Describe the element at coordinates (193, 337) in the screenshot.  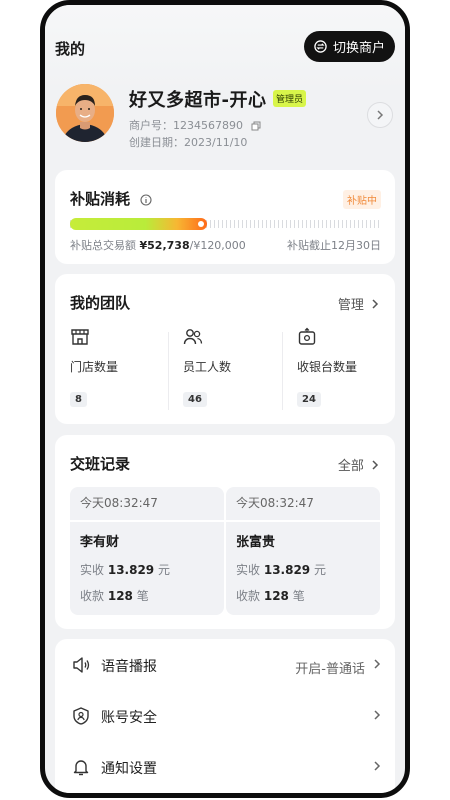
I see `users-icon` at that location.